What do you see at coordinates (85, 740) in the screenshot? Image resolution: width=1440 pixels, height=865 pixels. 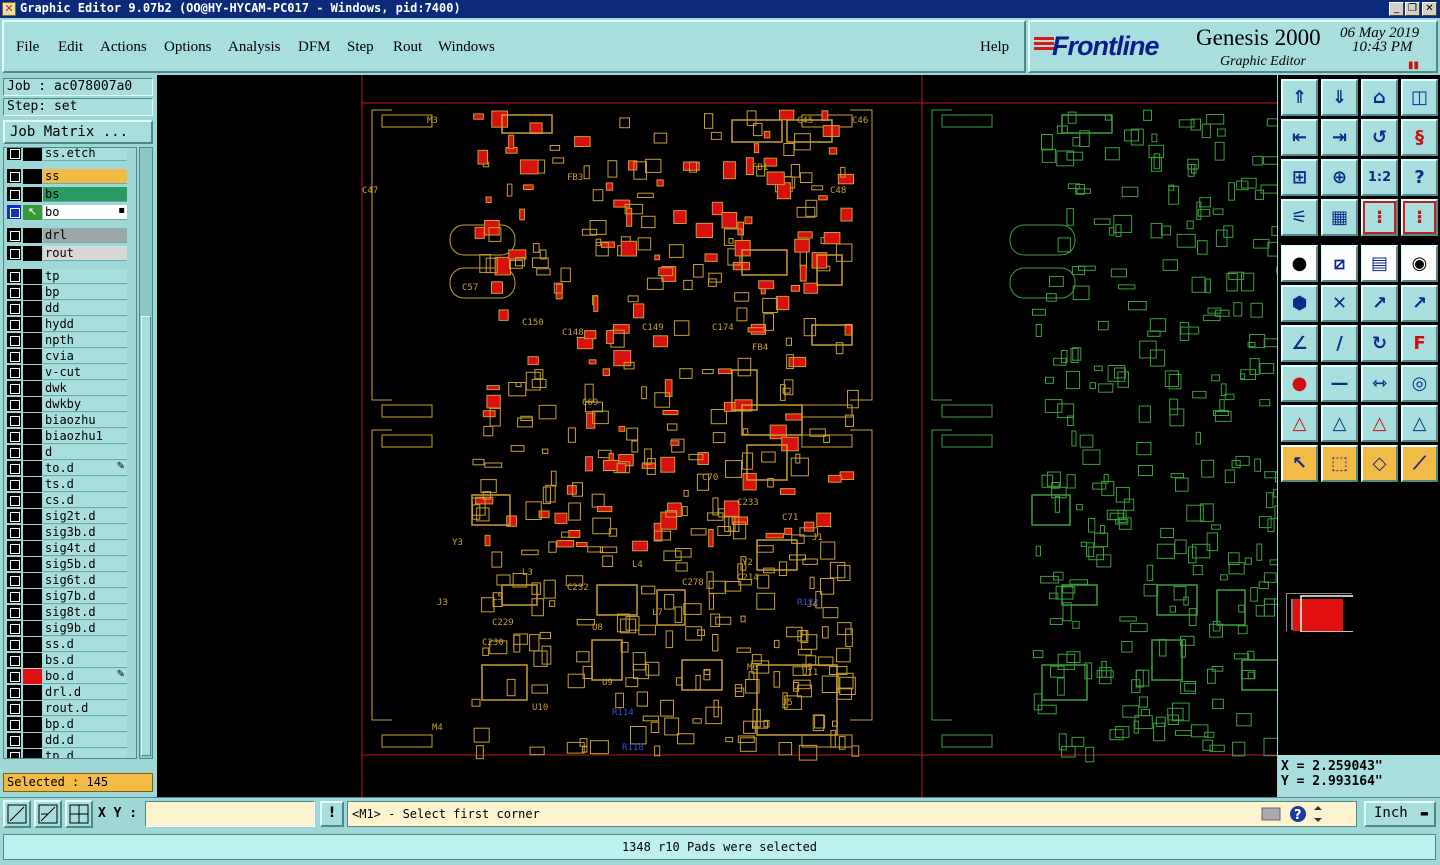 I see `layer-name: dd.d` at bounding box center [85, 740].